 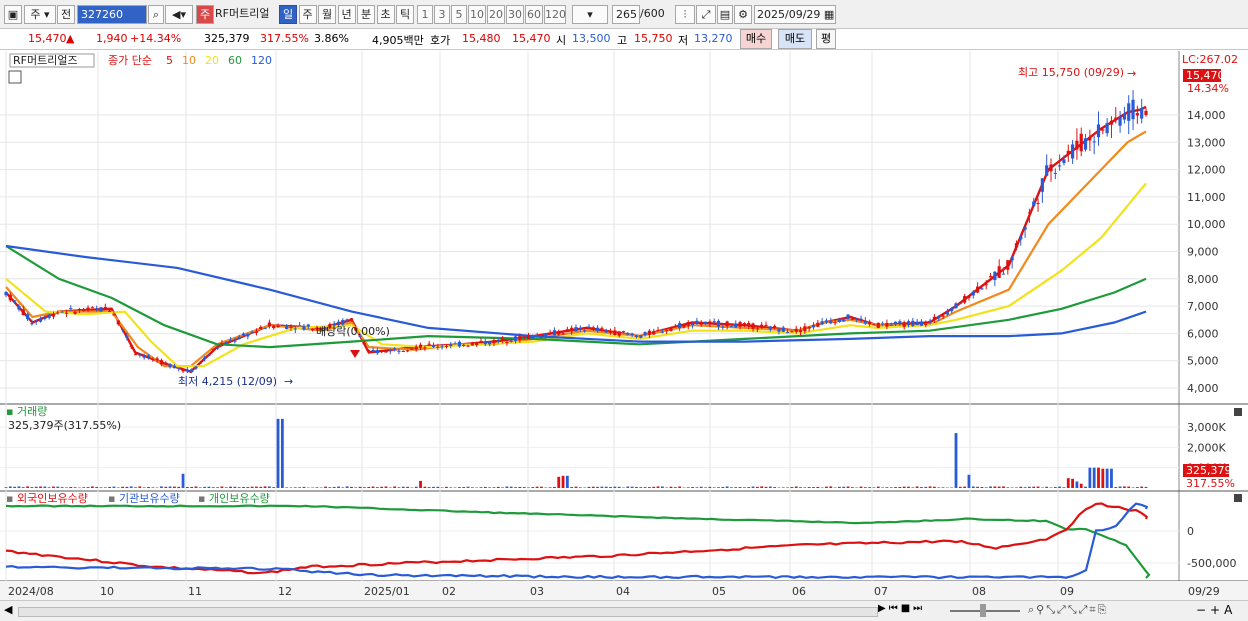 What do you see at coordinates (795, 39) in the screenshot?
I see `sell-button: 매도` at bounding box center [795, 39].